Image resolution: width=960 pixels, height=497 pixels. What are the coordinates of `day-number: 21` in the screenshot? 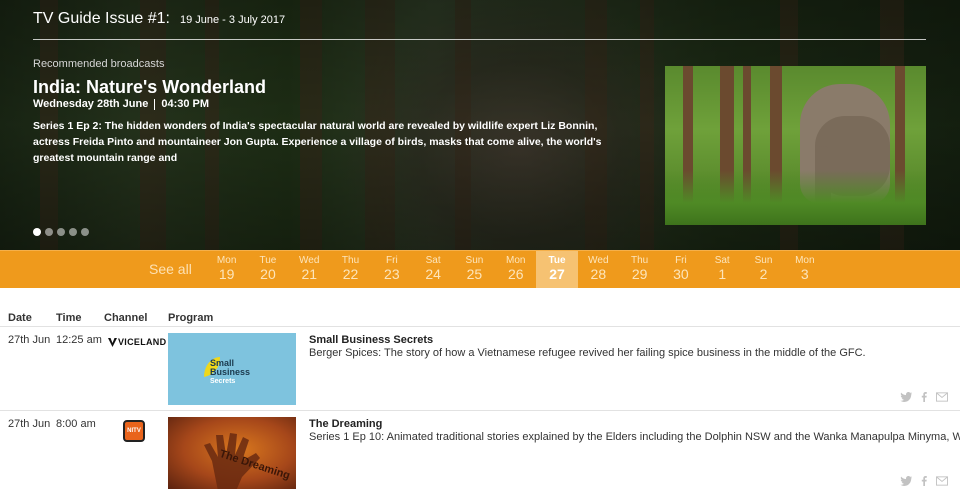 It's located at (309, 274).